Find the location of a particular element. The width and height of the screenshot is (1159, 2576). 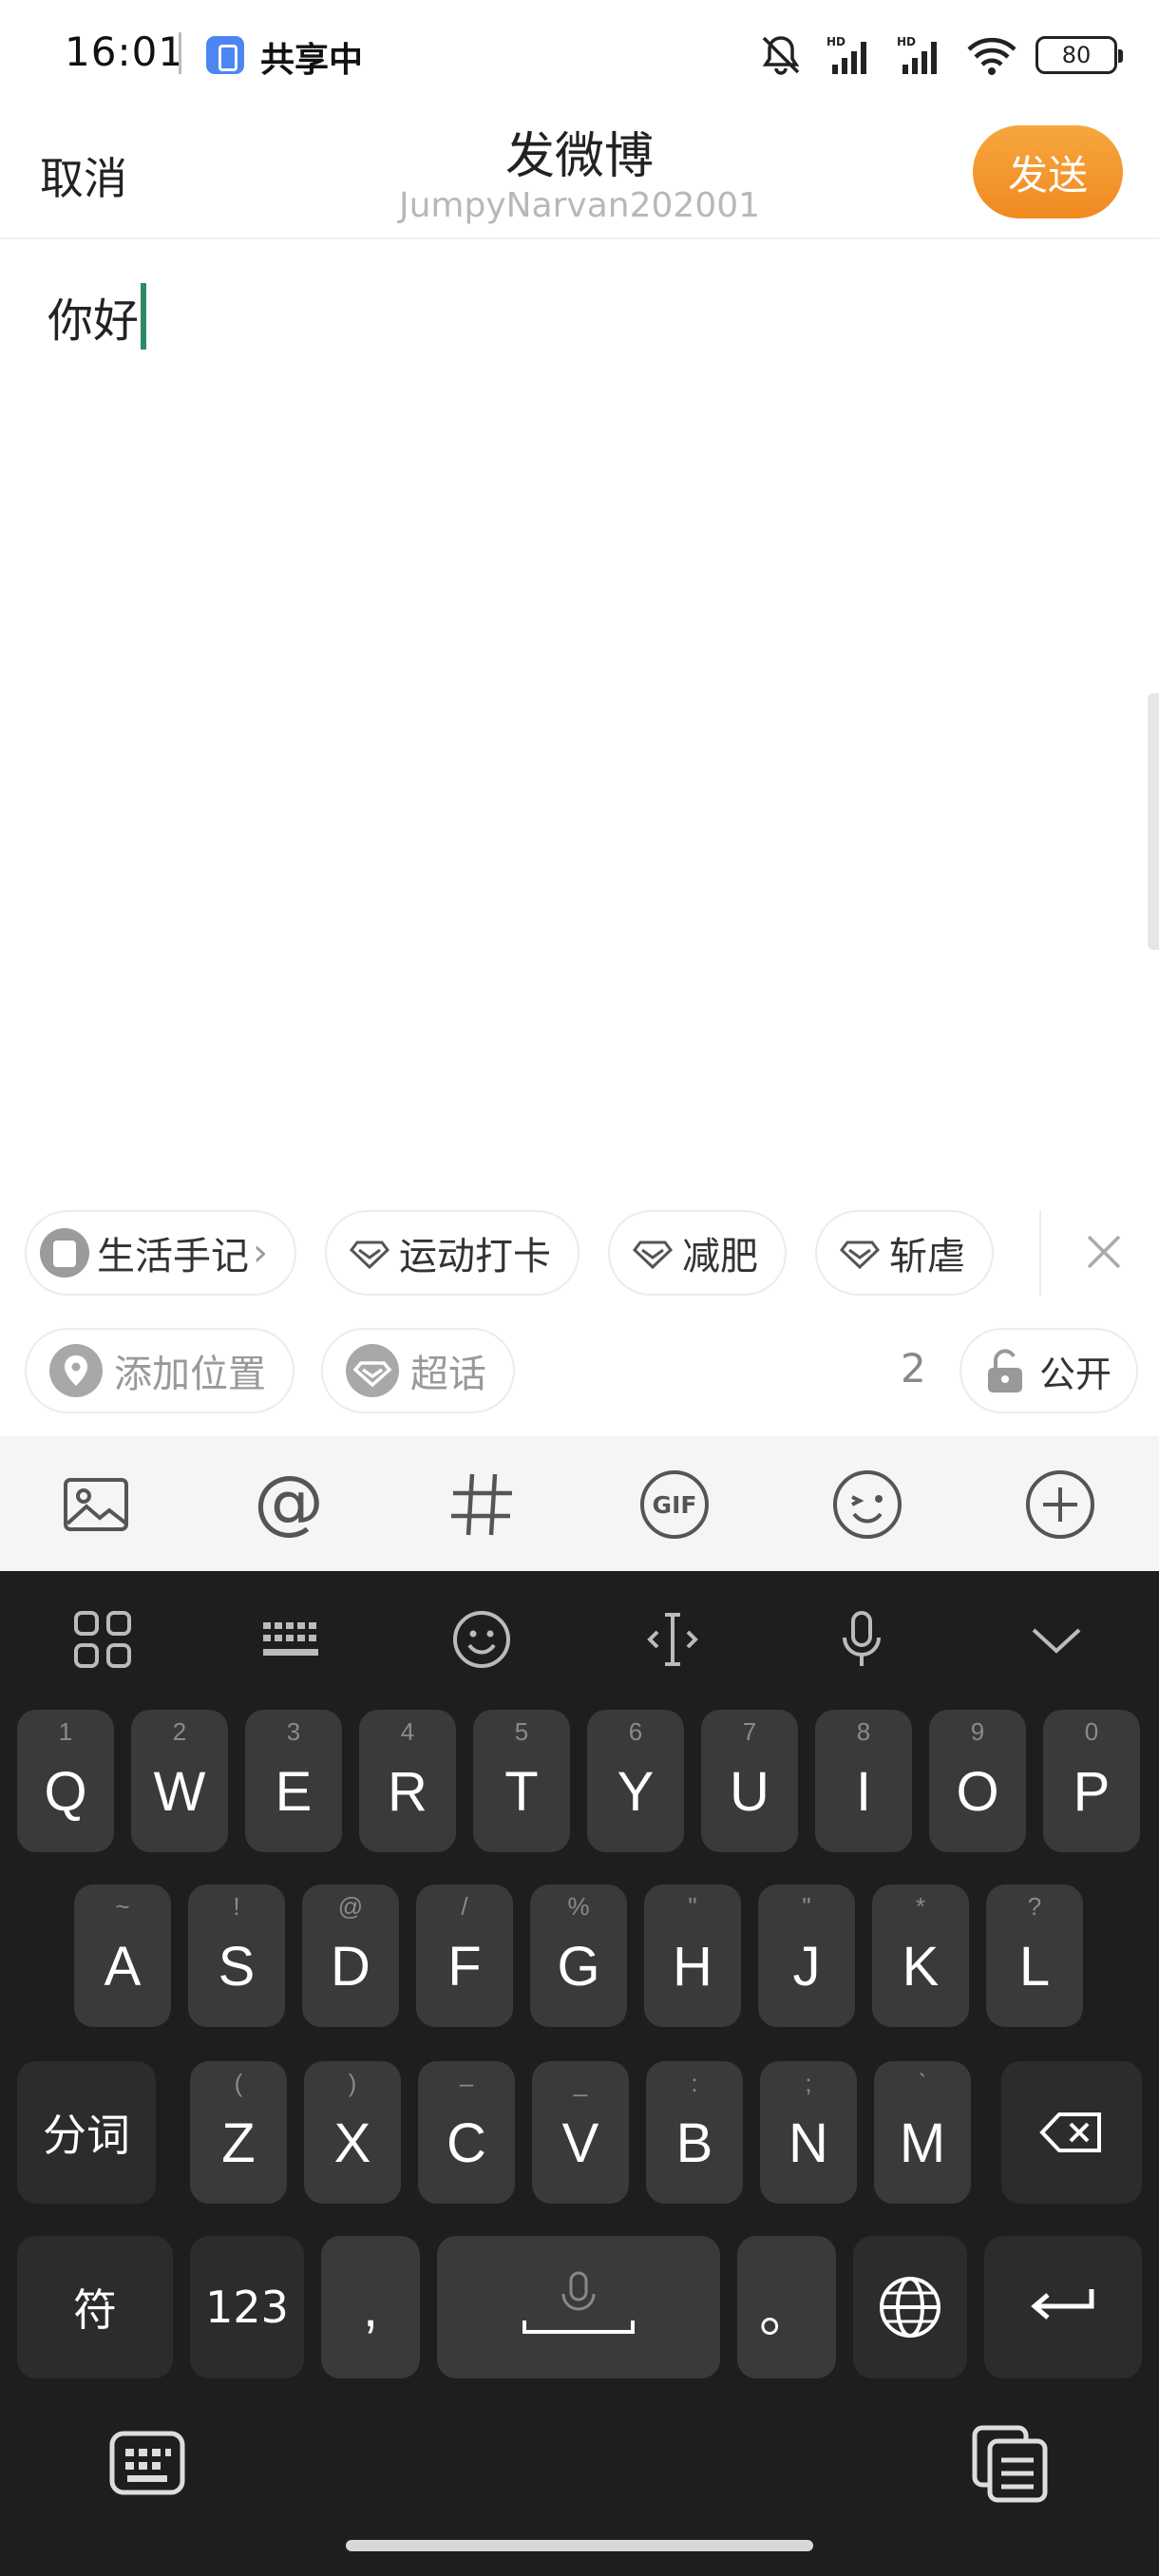

key-hint: 6 is located at coordinates (635, 1731).